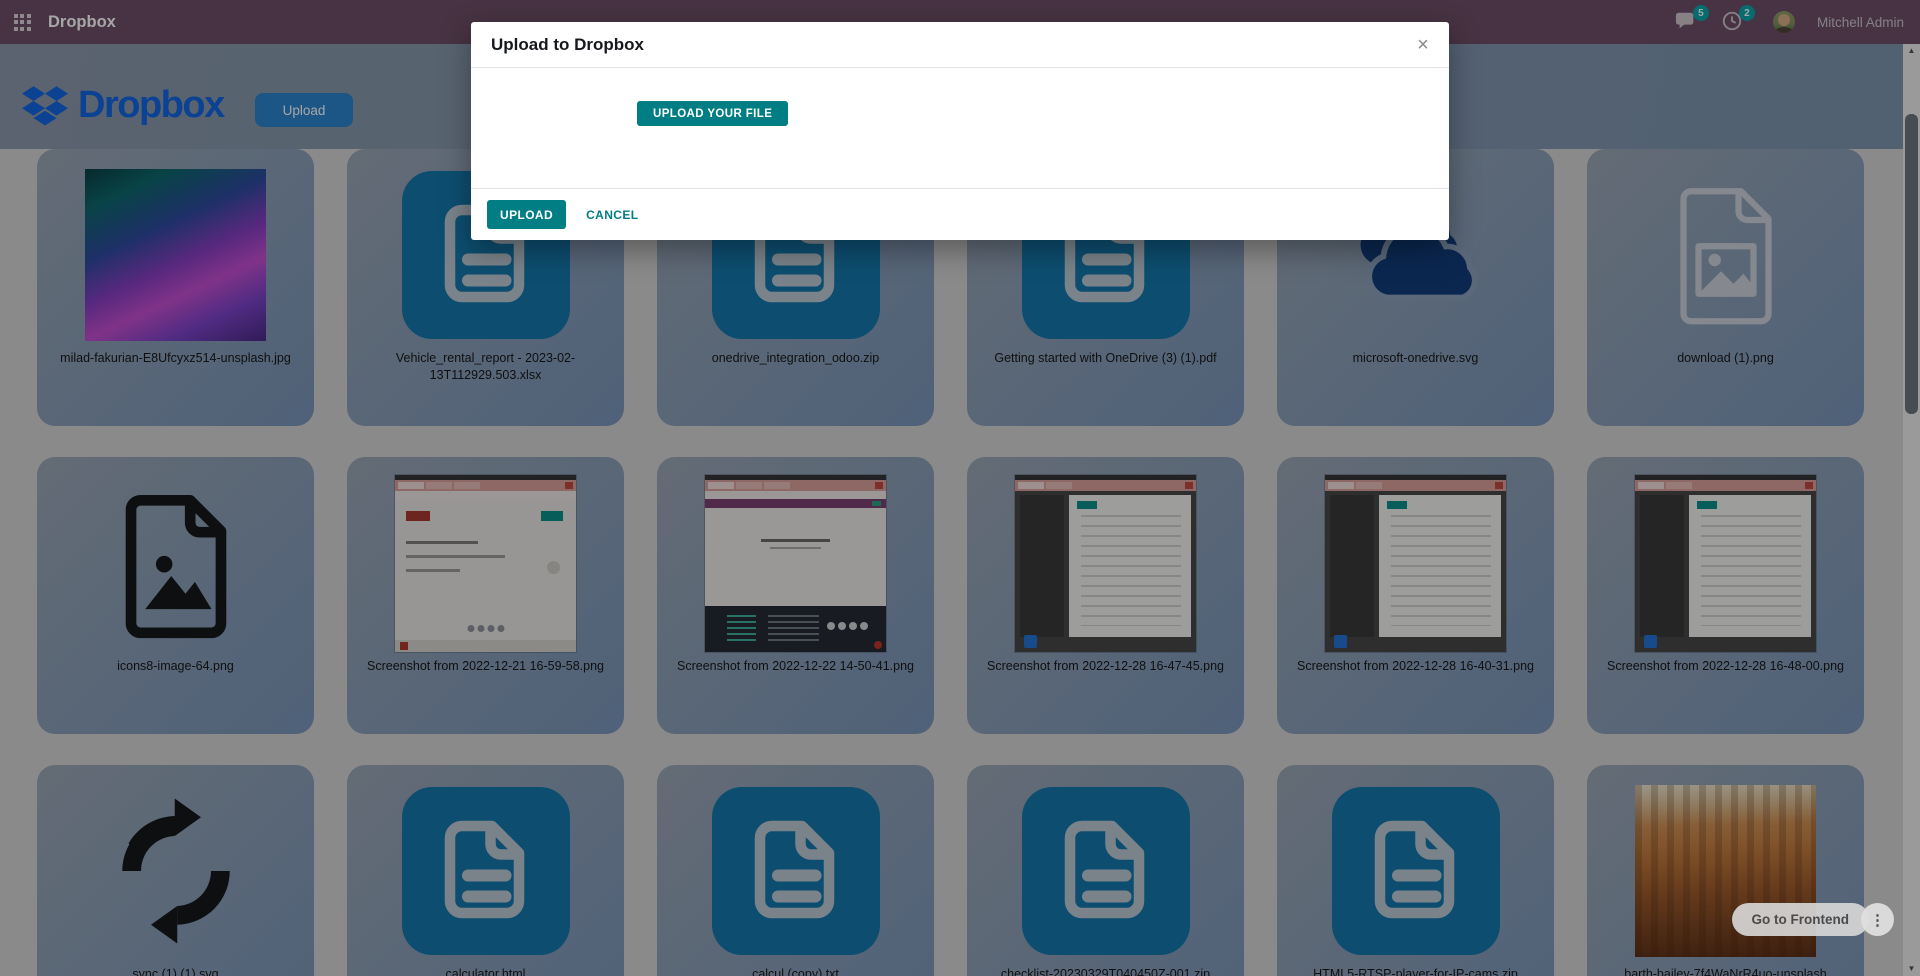 This screenshot has height=976, width=1920. I want to click on dialog-footer: UPLOAD CANCEL, so click(960, 214).